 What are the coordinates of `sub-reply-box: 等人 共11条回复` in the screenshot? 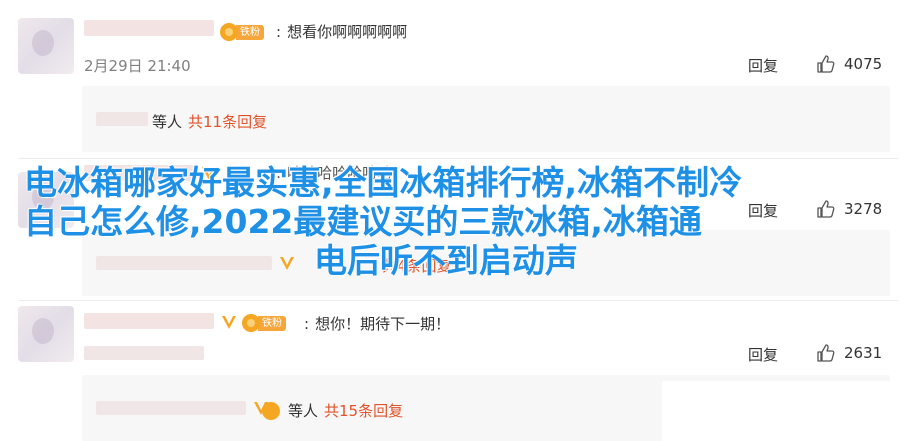 It's located at (486, 119).